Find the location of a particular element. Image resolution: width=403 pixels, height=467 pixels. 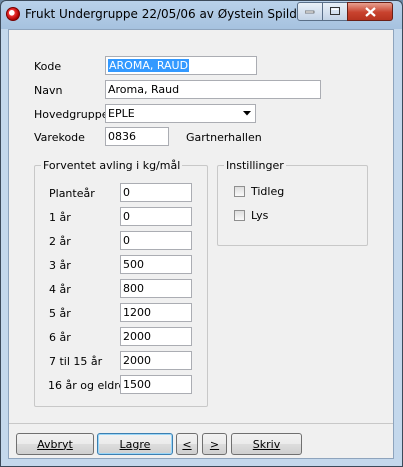

avling-legend: Forventet avling i kg/mål is located at coordinates (112, 165).